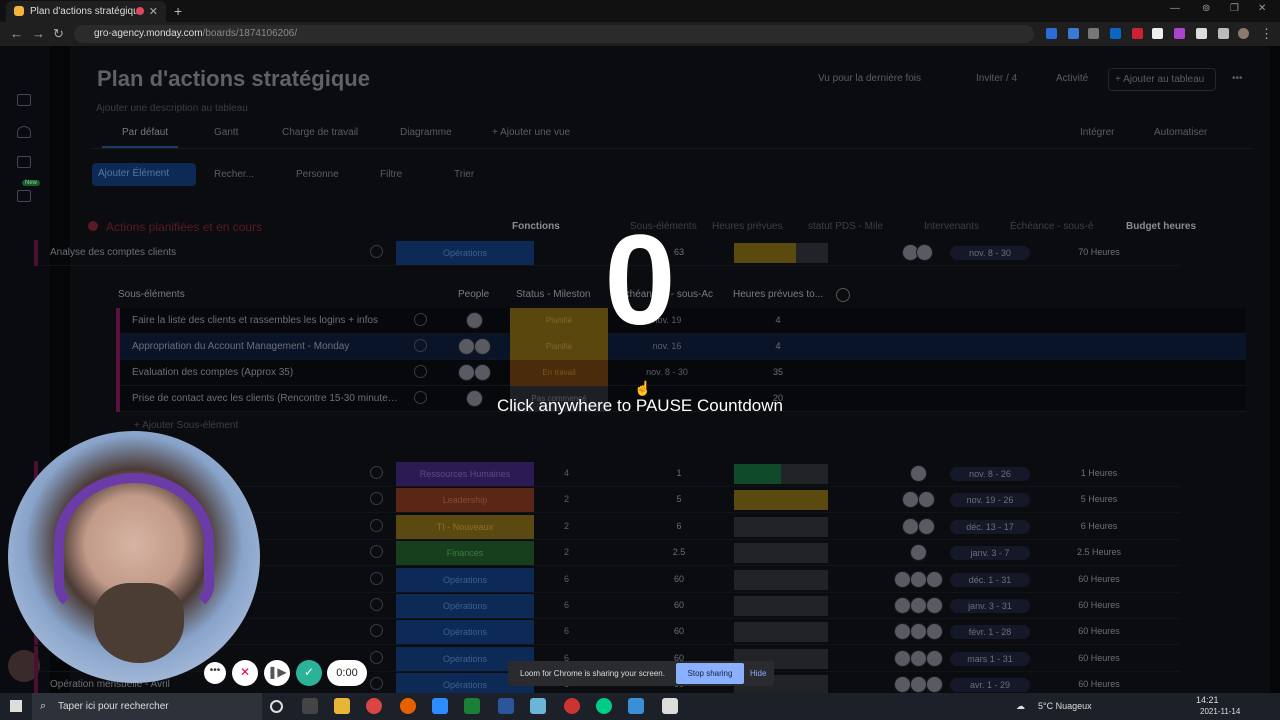 This screenshot has width=1280, height=720. What do you see at coordinates (1099, 252) in the screenshot?
I see `budget-hours: 70 Heures` at bounding box center [1099, 252].